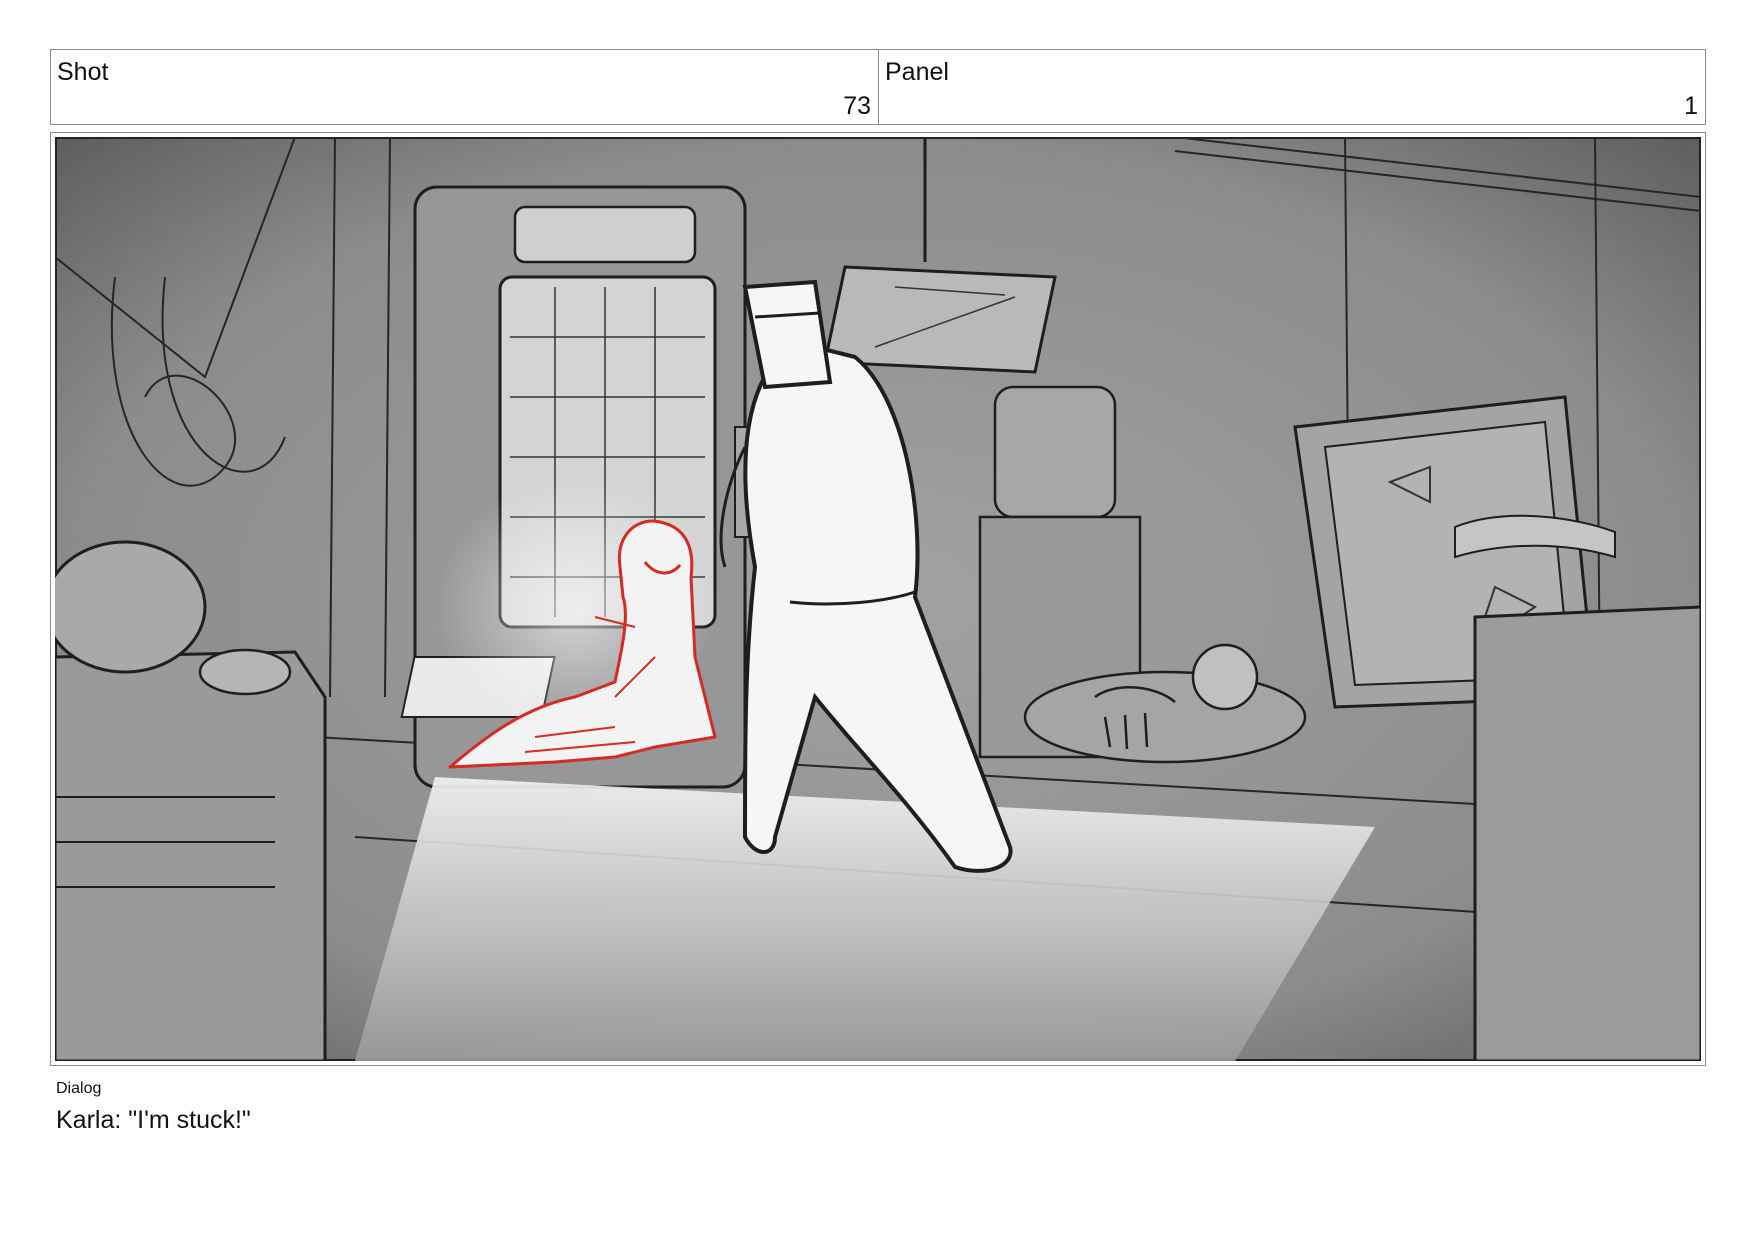 This screenshot has height=1240, width=1754. I want to click on dialog-text: Karla: "I'm stuck!", so click(153, 1120).